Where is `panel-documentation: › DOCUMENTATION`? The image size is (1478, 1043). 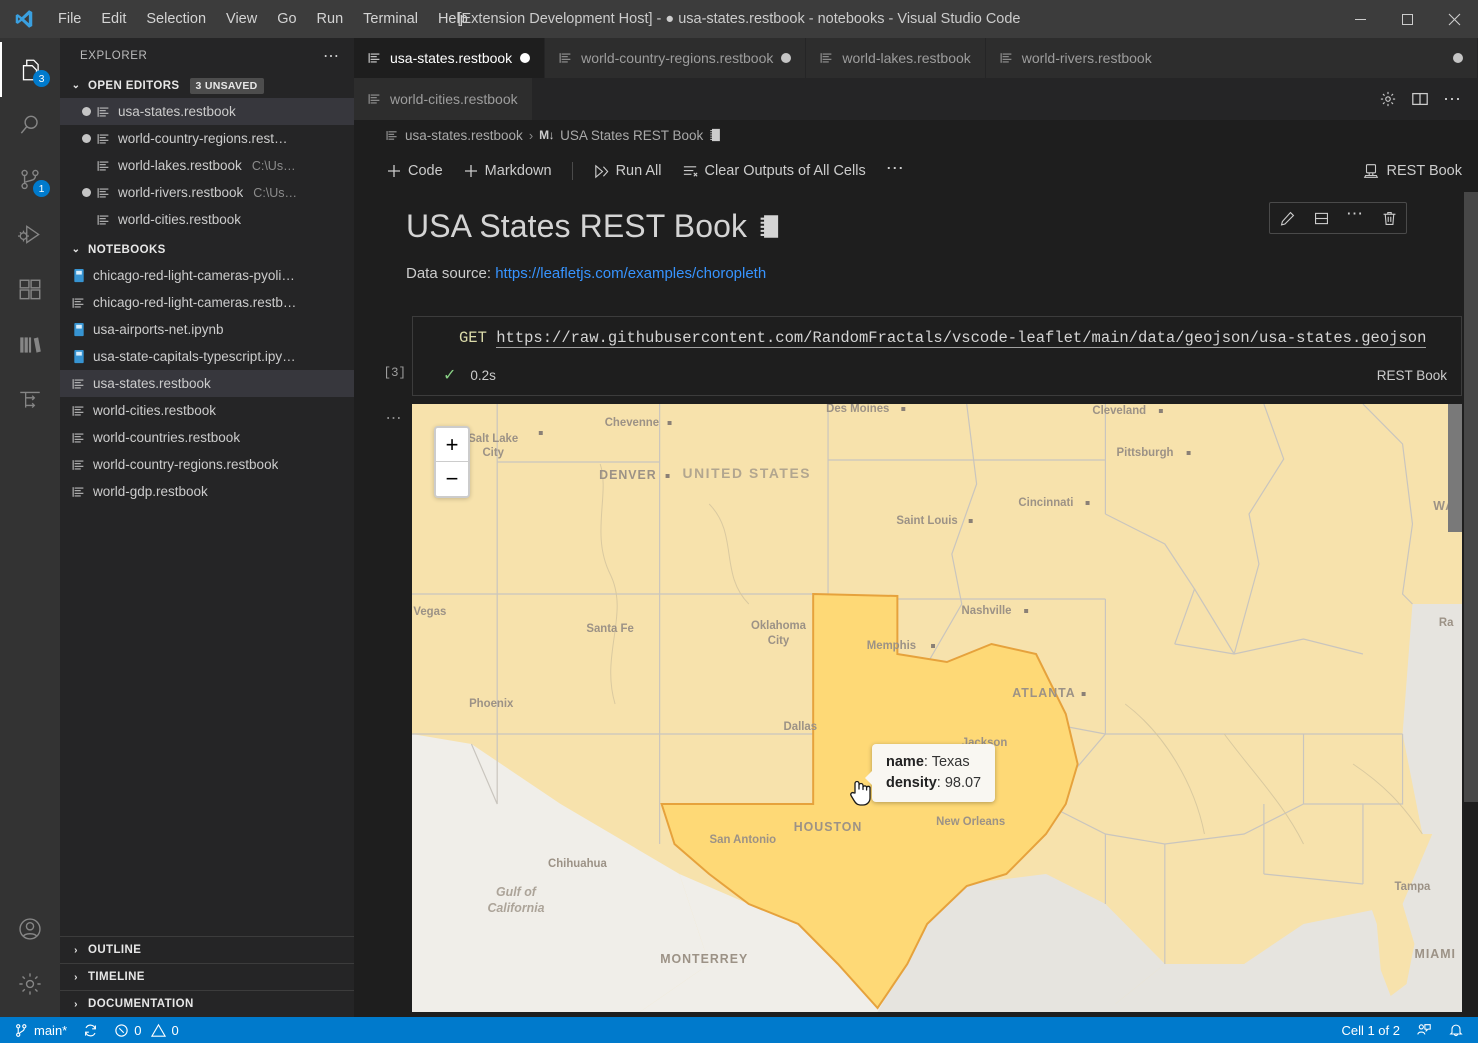
panel-documentation: › DOCUMENTATION is located at coordinates (207, 1003).